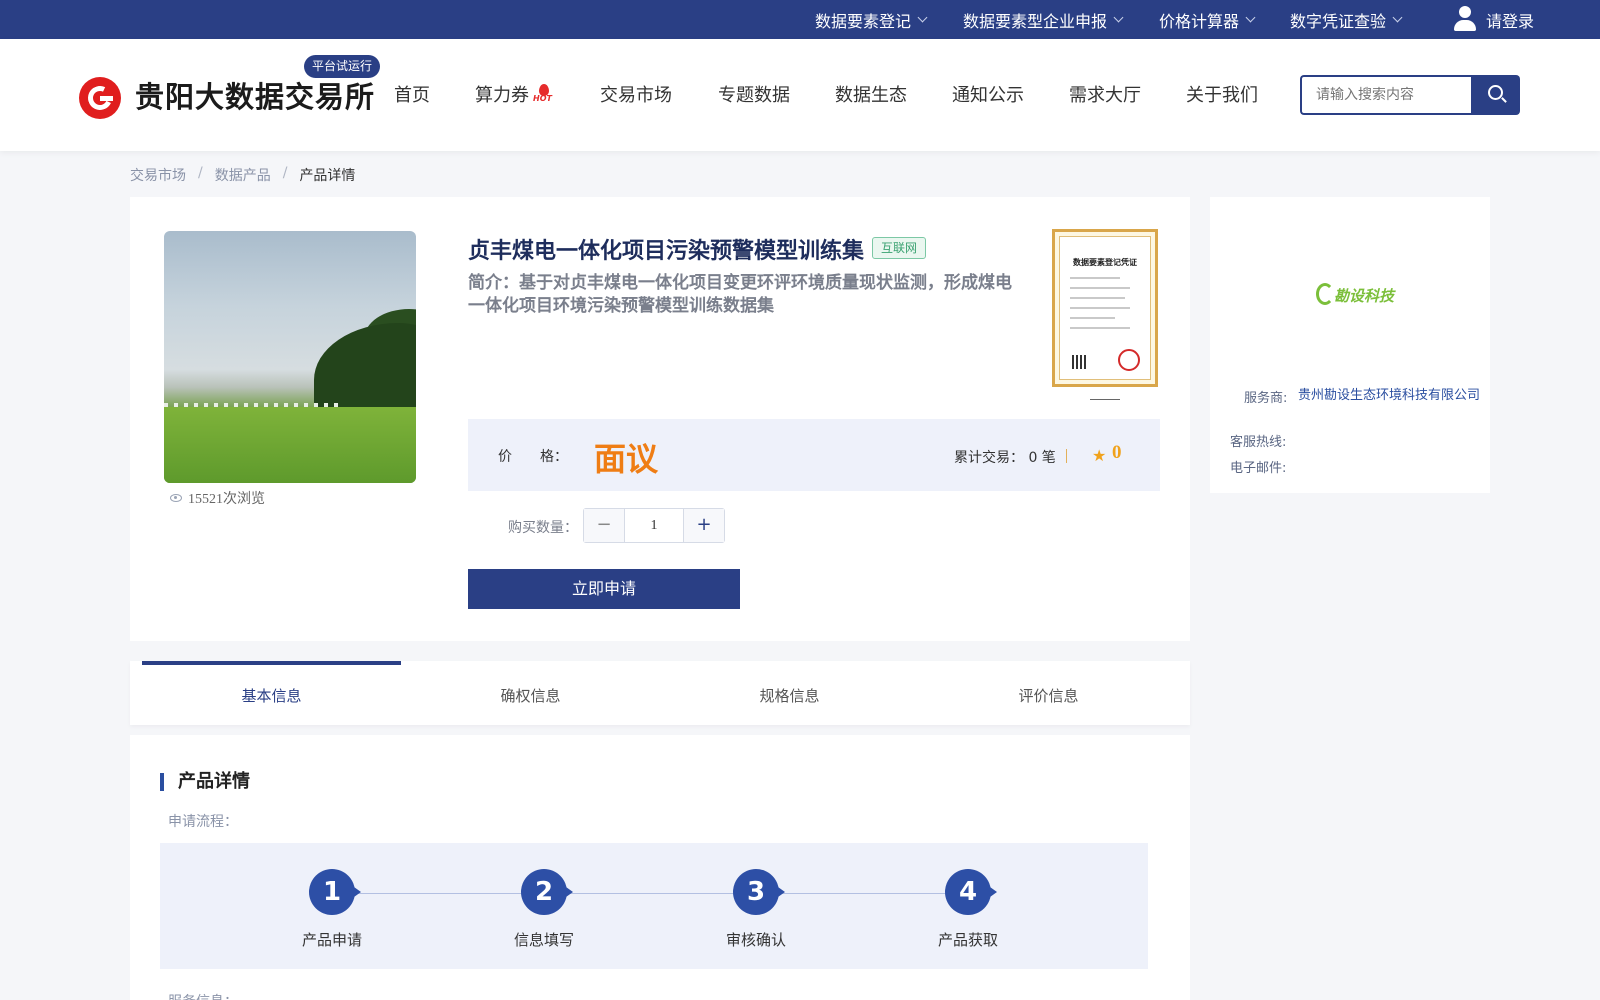  I want to click on menu-voucher-check: 数字凭证查验, so click(1346, 19).